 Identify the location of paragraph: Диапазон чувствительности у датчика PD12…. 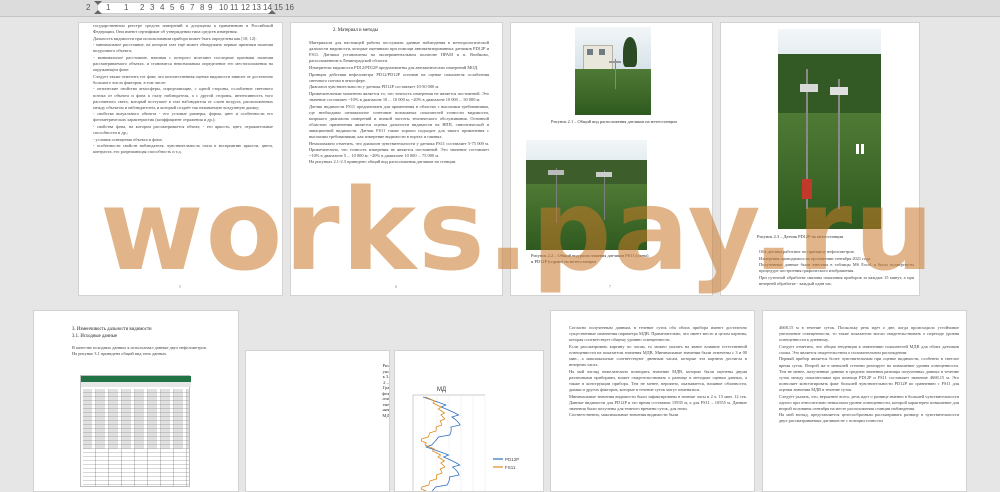
(374, 87).